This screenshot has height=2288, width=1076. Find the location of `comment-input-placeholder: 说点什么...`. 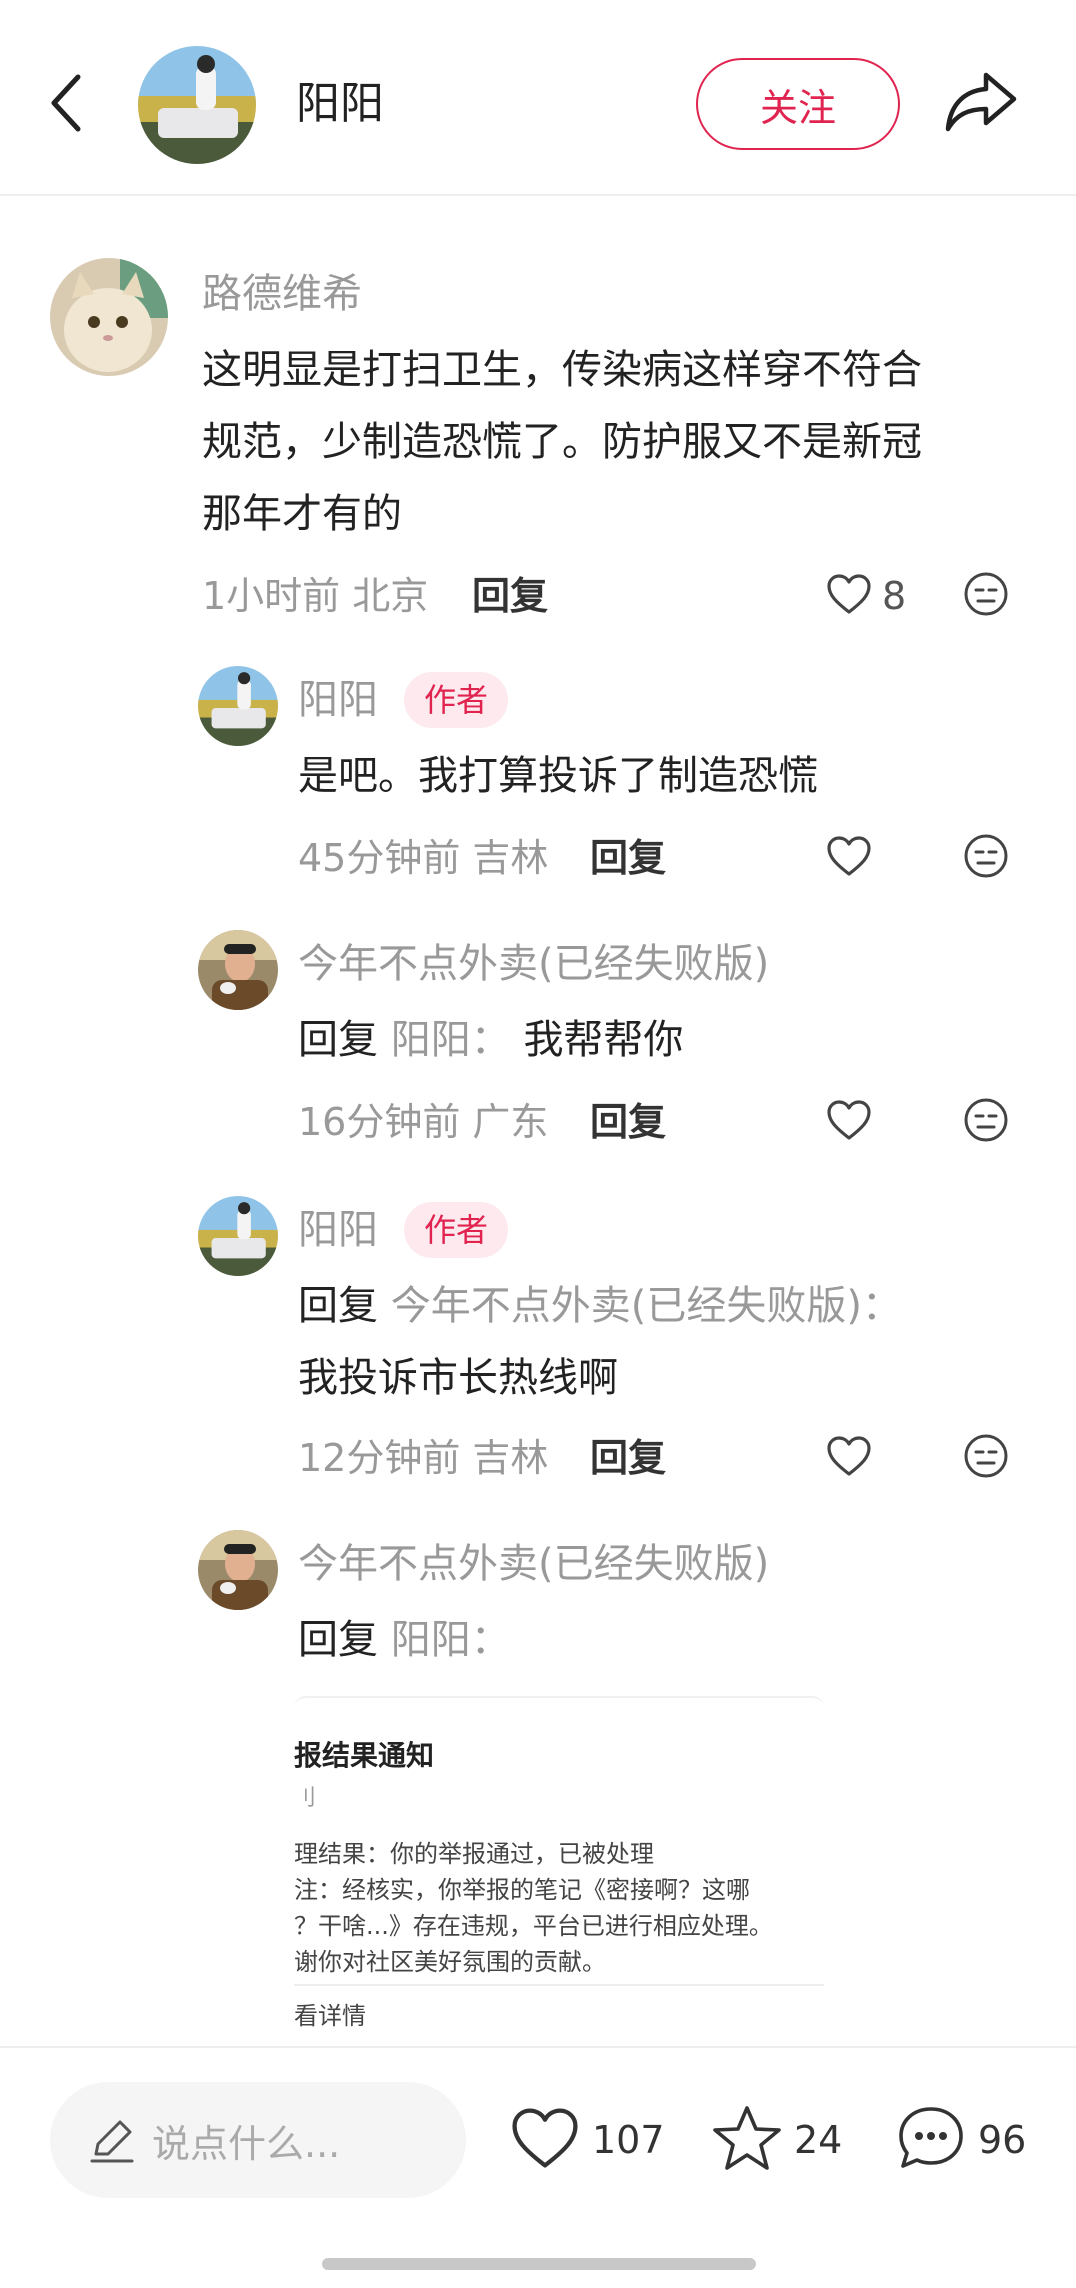

comment-input-placeholder: 说点什么... is located at coordinates (246, 2143).